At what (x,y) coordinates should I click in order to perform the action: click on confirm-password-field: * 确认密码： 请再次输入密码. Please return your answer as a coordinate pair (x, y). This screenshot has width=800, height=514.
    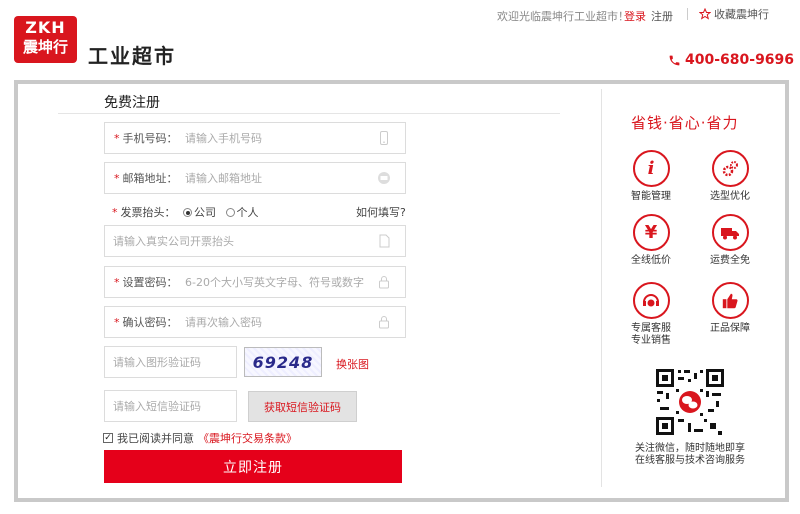
    Looking at the image, I should click on (255, 322).